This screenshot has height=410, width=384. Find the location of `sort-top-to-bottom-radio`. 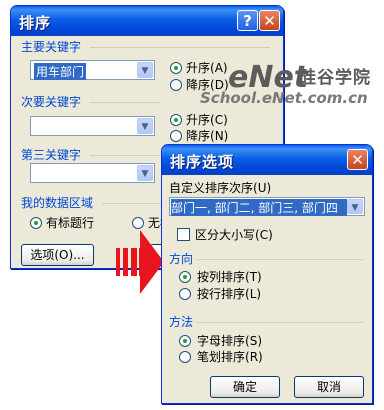

sort-top-to-bottom-radio is located at coordinates (185, 277).